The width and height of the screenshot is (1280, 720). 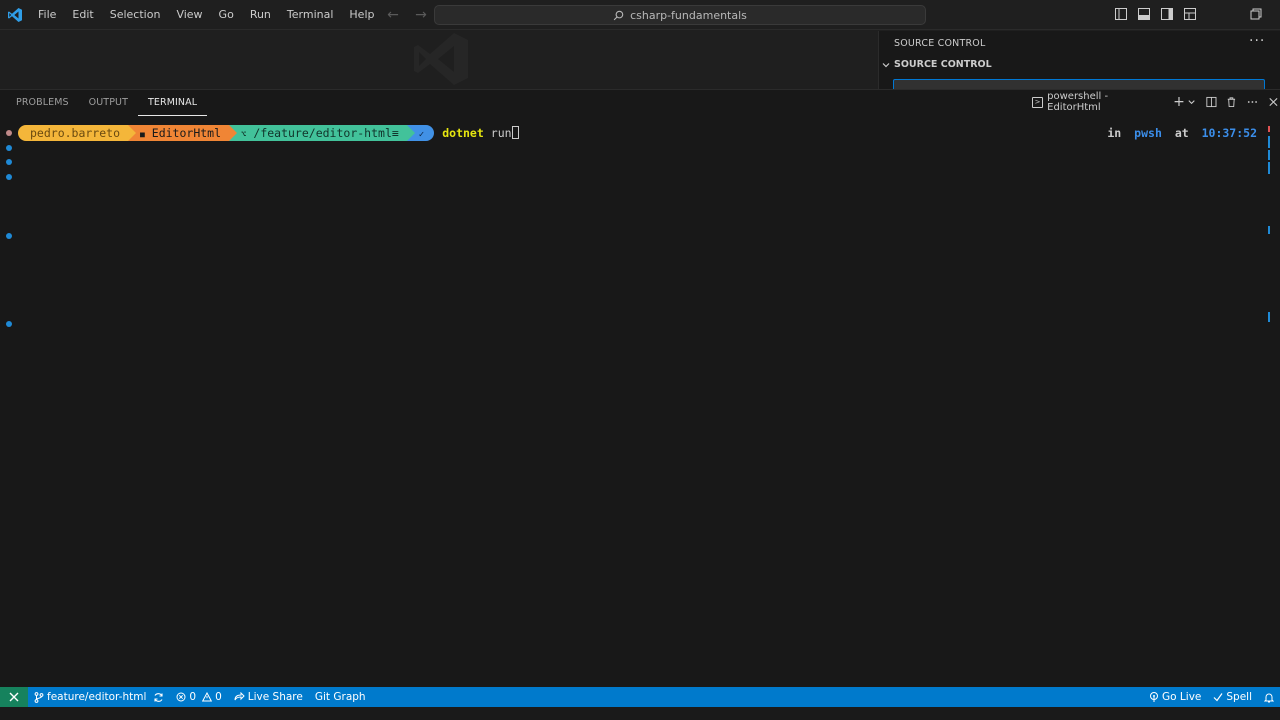 What do you see at coordinates (1182, 697) in the screenshot?
I see `go-live-label: Go Live` at bounding box center [1182, 697].